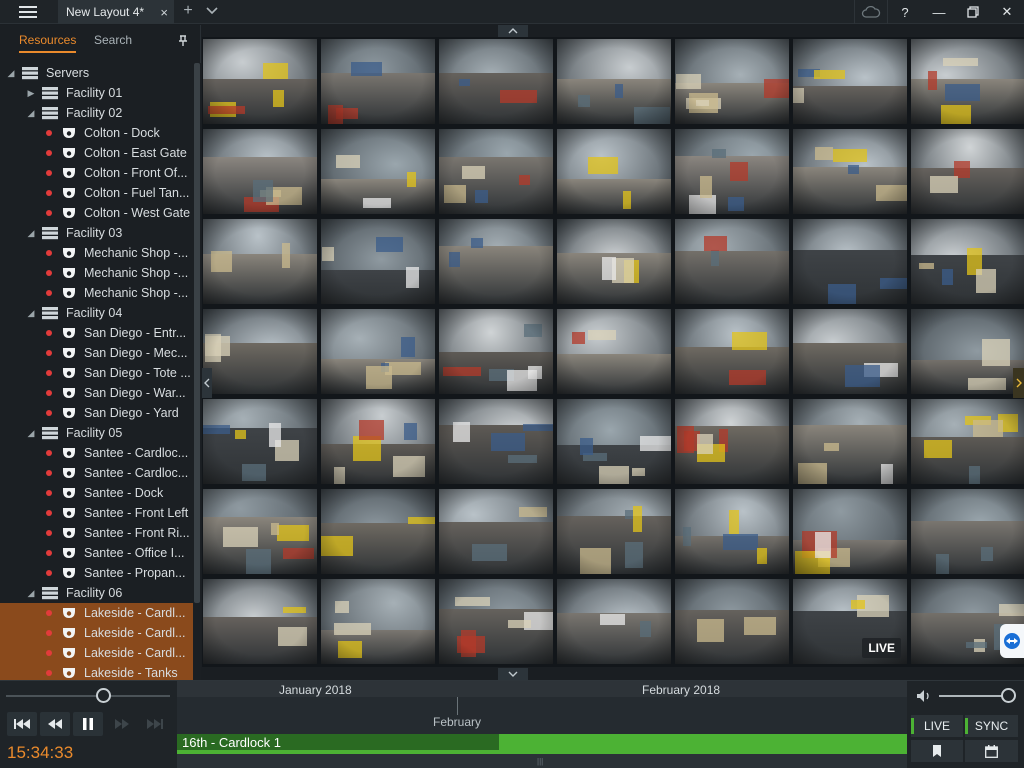 This screenshot has width=1024, height=768. Describe the element at coordinates (96, 433) in the screenshot. I see `server-item: ◢ Facility 05` at that location.